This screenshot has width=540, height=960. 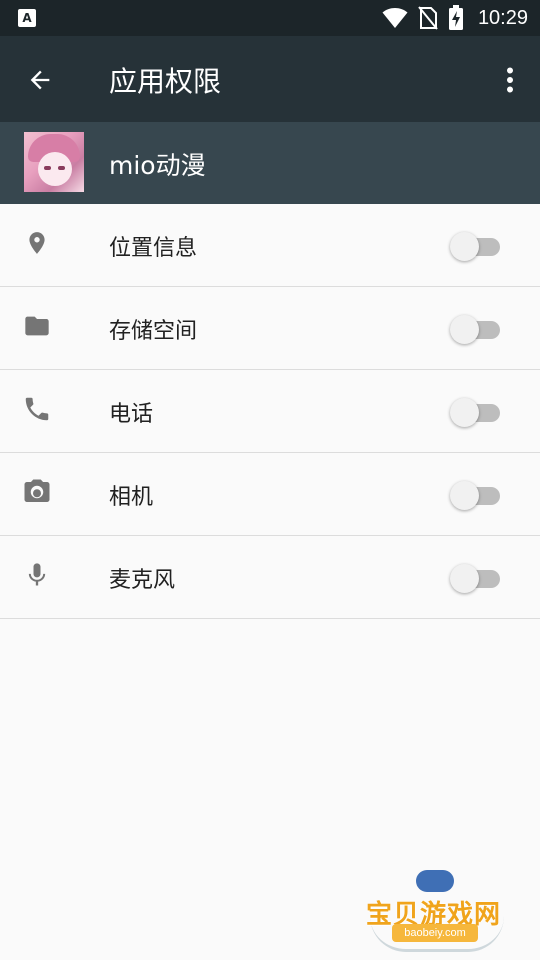 What do you see at coordinates (153, 331) in the screenshot?
I see `permission-label: 存储空间` at bounding box center [153, 331].